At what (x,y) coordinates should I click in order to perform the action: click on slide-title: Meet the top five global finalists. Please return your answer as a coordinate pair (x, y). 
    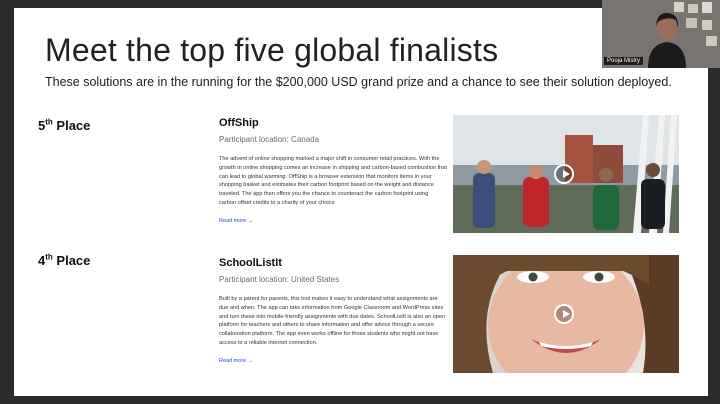
    Looking at the image, I should click on (272, 50).